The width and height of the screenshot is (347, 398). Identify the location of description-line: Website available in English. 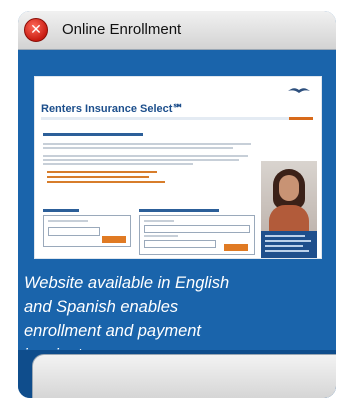
(127, 283).